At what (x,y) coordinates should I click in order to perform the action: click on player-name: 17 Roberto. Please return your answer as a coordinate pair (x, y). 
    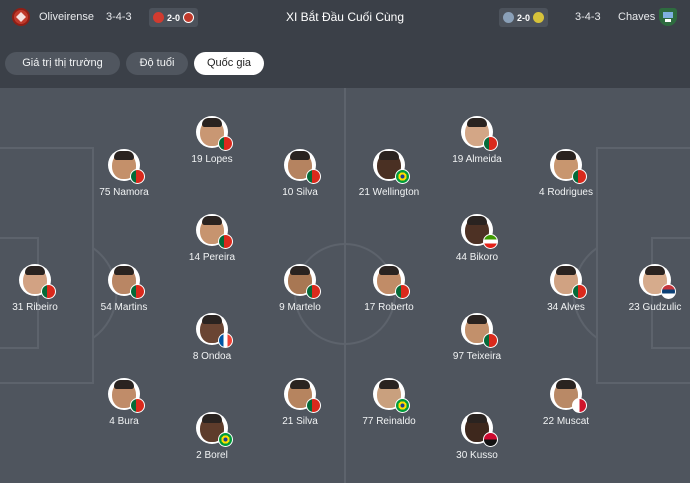
    Looking at the image, I should click on (389, 307).